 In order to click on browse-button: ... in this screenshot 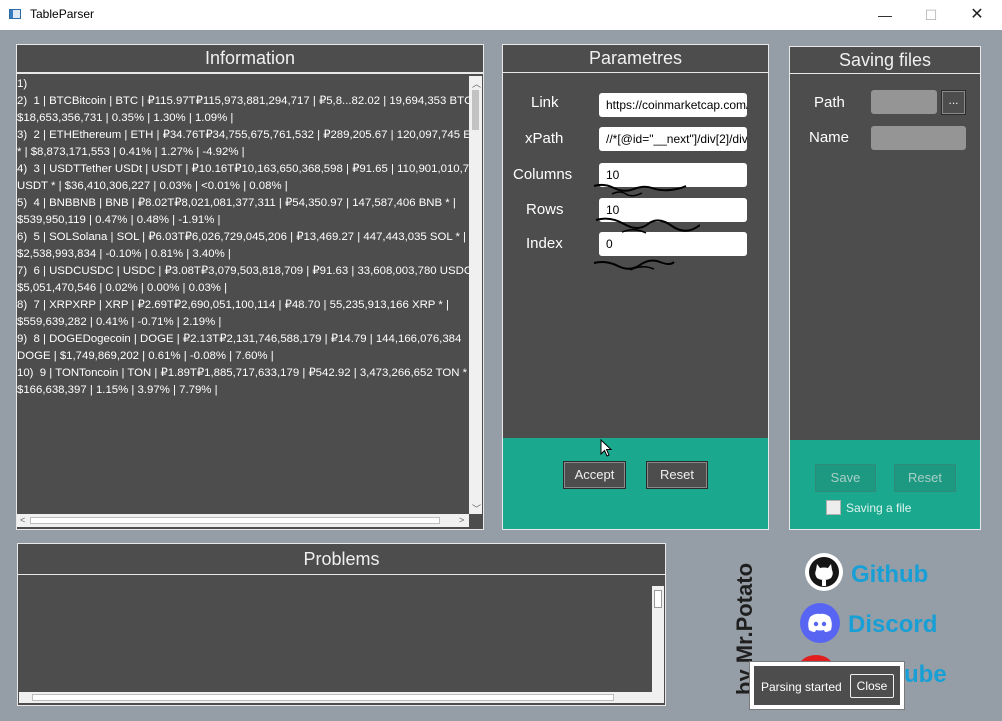, I will do `click(953, 102)`.